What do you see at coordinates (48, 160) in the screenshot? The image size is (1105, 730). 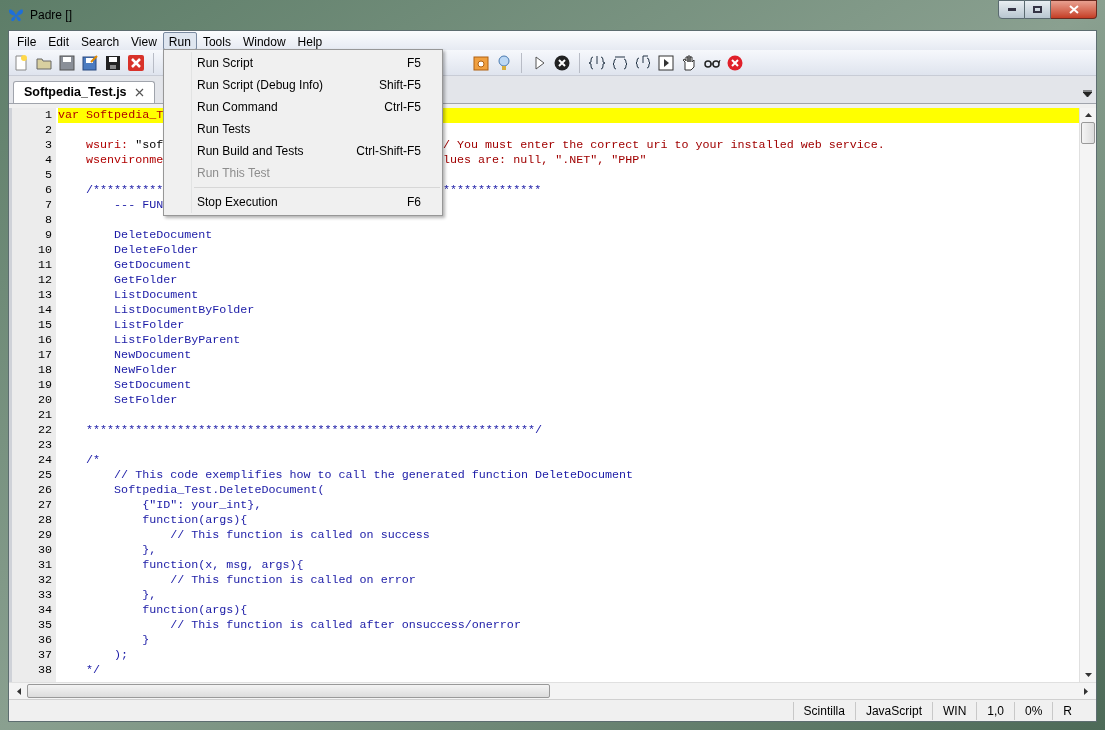 I see `line-number: 4` at bounding box center [48, 160].